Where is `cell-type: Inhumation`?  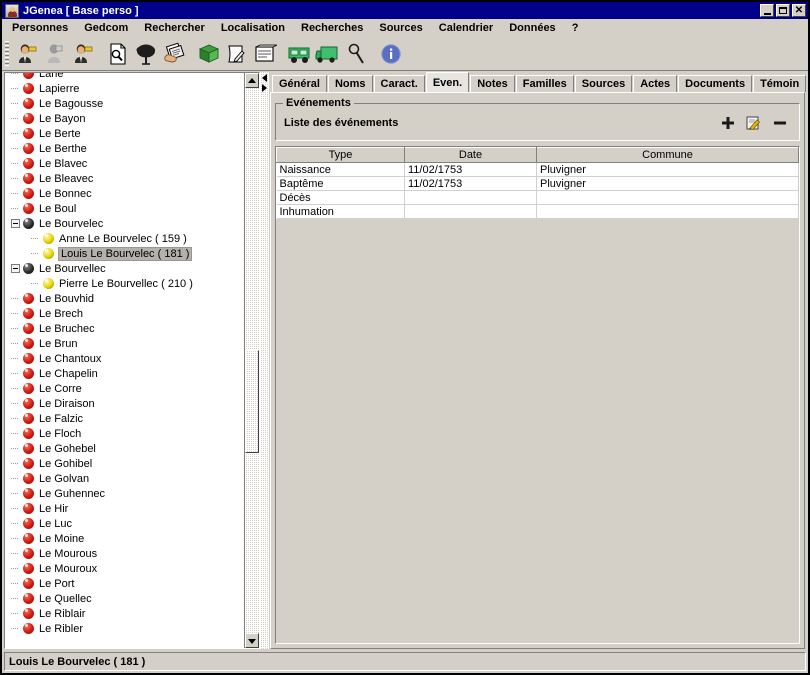 cell-type: Inhumation is located at coordinates (340, 211).